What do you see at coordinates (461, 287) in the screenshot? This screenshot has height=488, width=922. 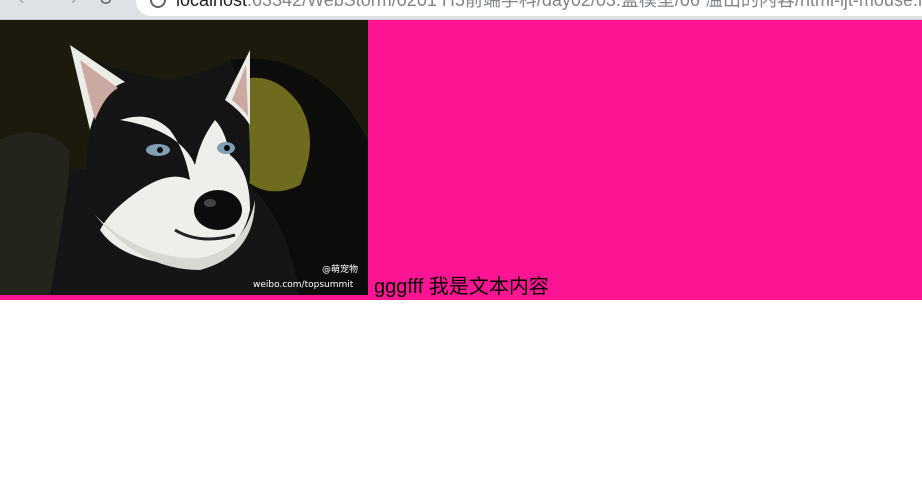 I see `inline-text-content: gggfff 我是文本内容` at bounding box center [461, 287].